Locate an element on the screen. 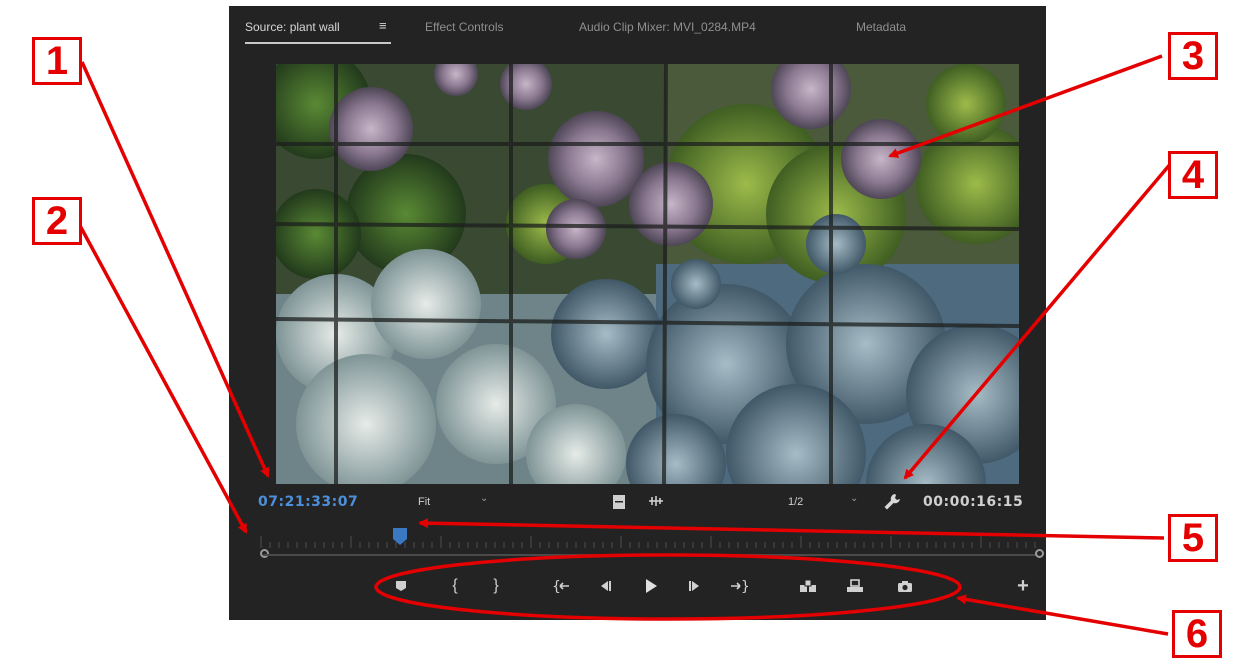 The width and height of the screenshot is (1241, 664). zoom-level-value: Fit is located at coordinates (424, 502).